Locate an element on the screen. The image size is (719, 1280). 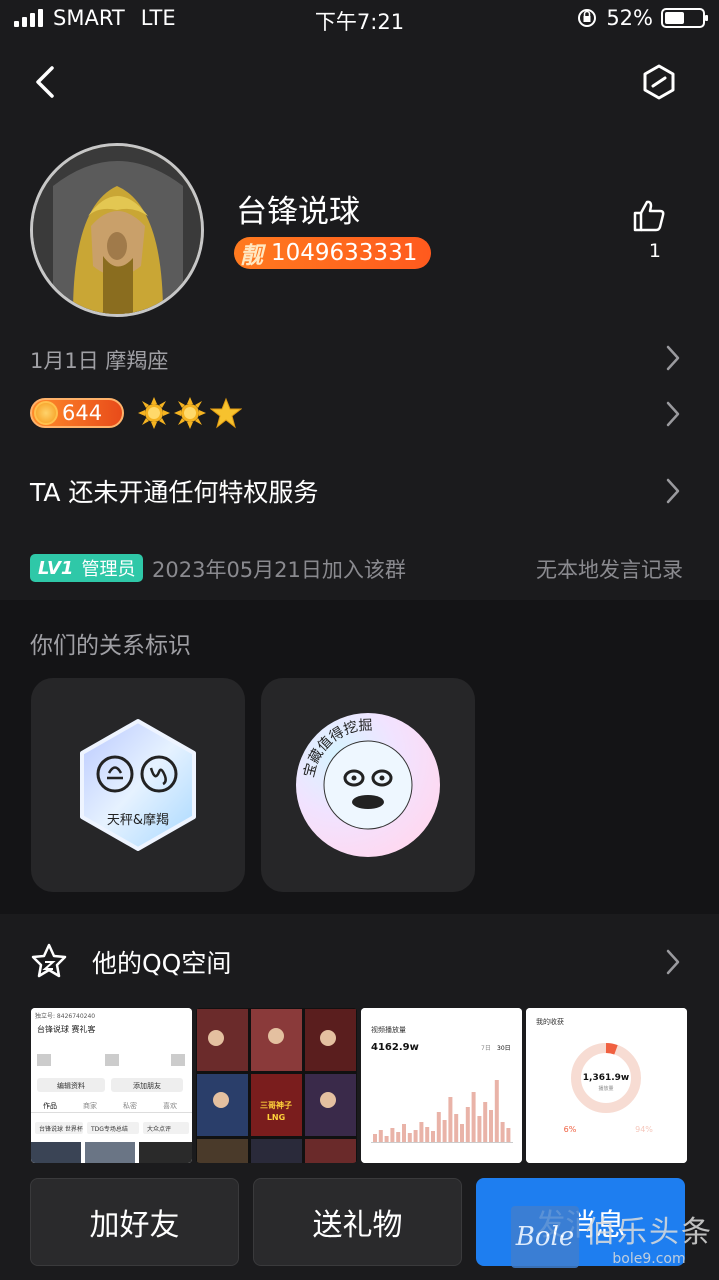
thumb1-item1: 台锋说球 世界杯 is located at coordinates (61, 1129).